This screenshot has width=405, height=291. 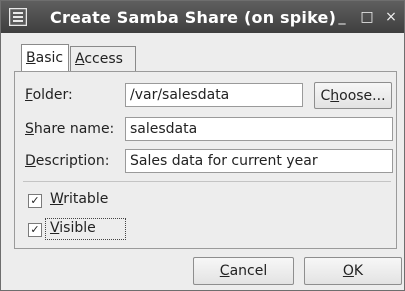 What do you see at coordinates (35, 201) in the screenshot?
I see `writable-checkbox: ✓` at bounding box center [35, 201].